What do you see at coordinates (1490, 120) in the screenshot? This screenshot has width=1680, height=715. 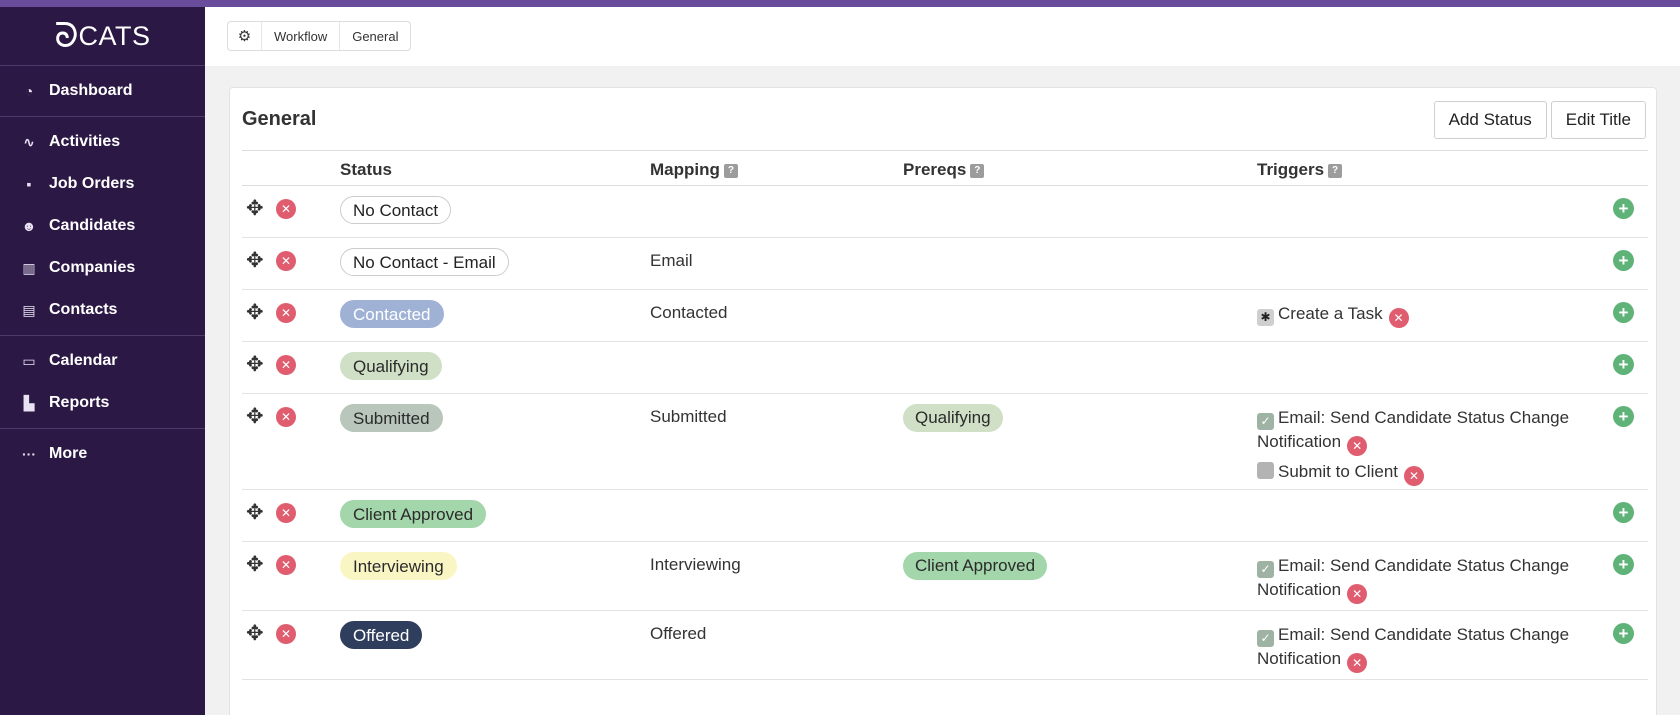 I see `add-status-button: Add Status` at bounding box center [1490, 120].